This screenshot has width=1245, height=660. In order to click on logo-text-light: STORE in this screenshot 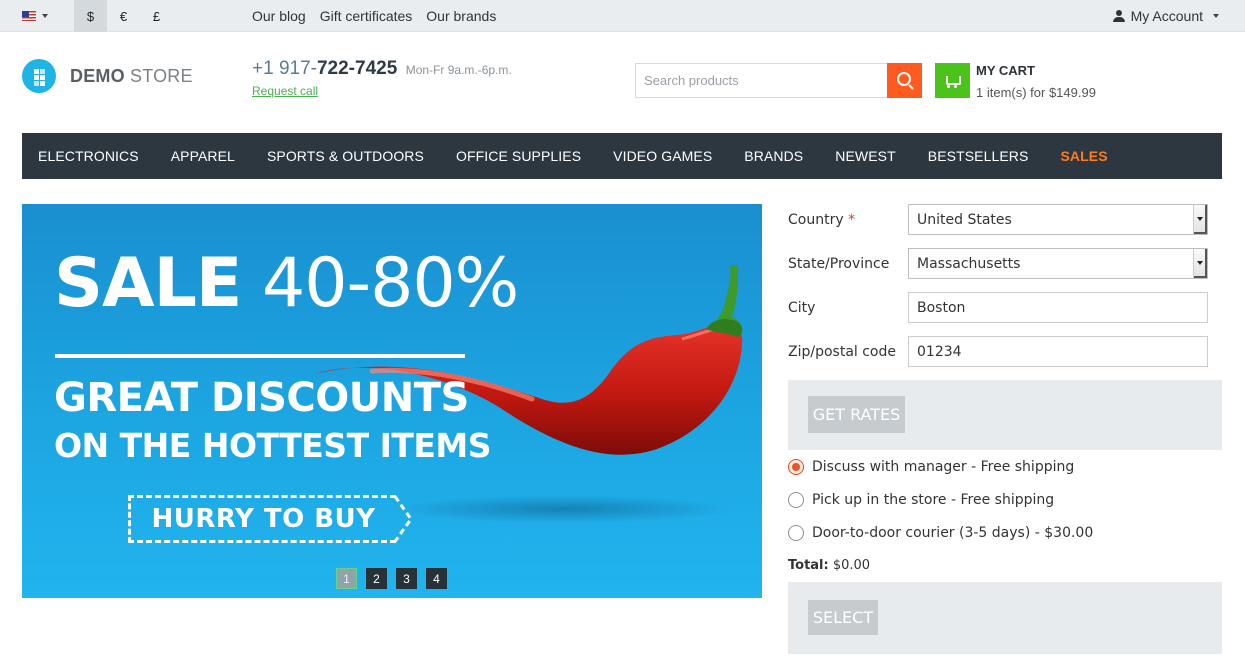, I will do `click(161, 75)`.